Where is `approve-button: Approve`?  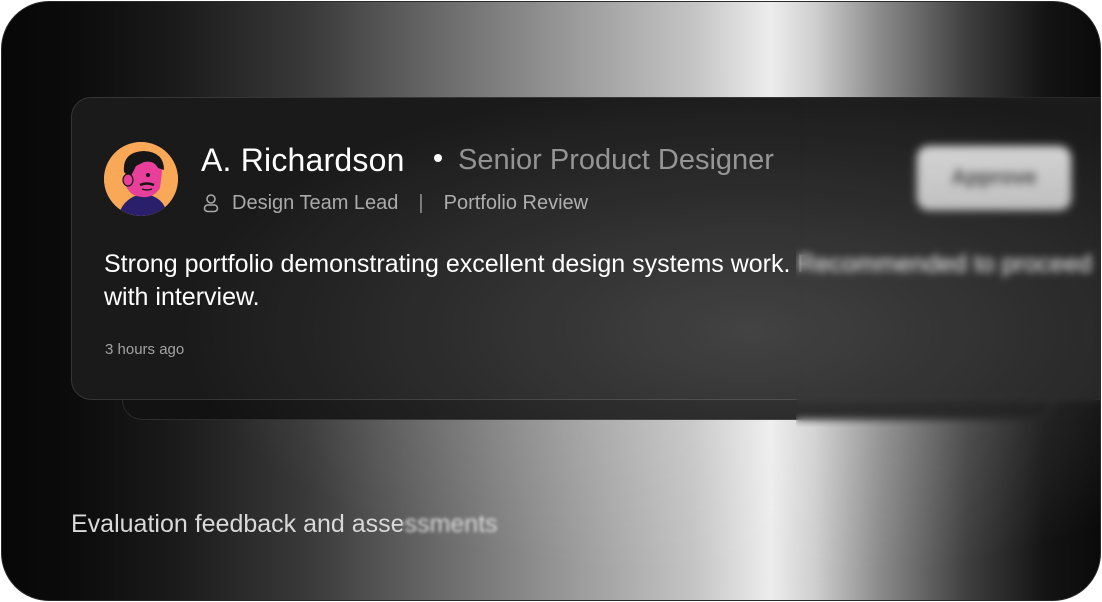
approve-button: Approve is located at coordinates (994, 178).